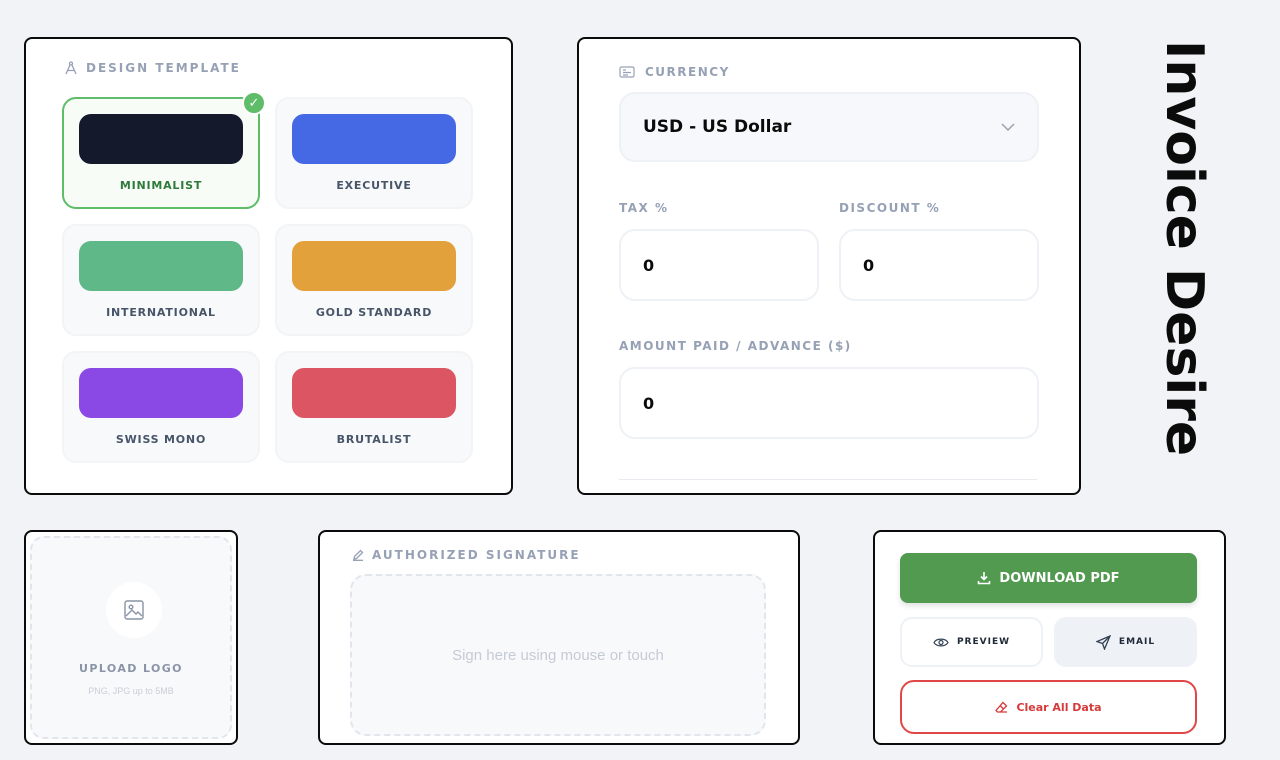  Describe the element at coordinates (1103, 642) in the screenshot. I see `send-icon` at that location.